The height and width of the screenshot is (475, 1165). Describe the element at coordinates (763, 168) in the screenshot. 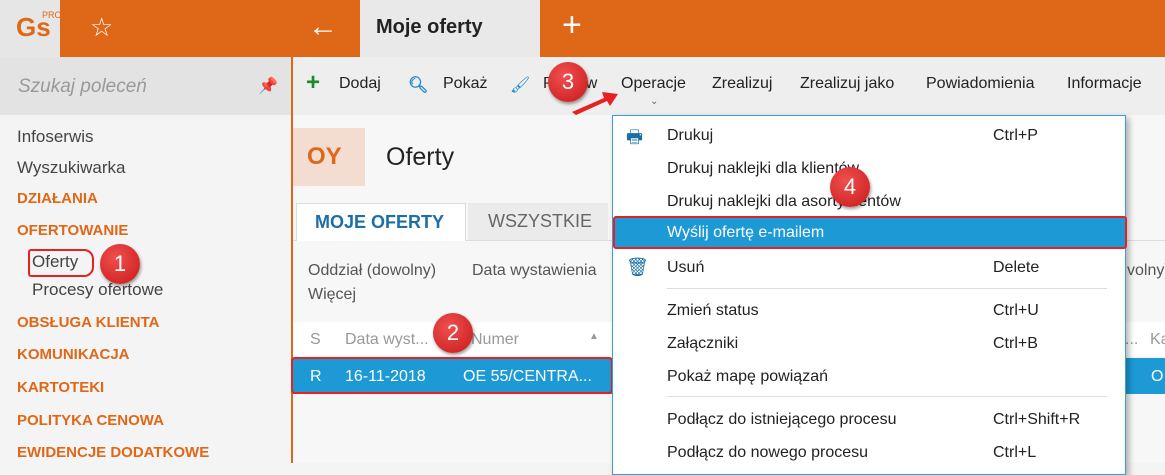

I see `menu-label: Drukuj naklejki dla klientów` at that location.